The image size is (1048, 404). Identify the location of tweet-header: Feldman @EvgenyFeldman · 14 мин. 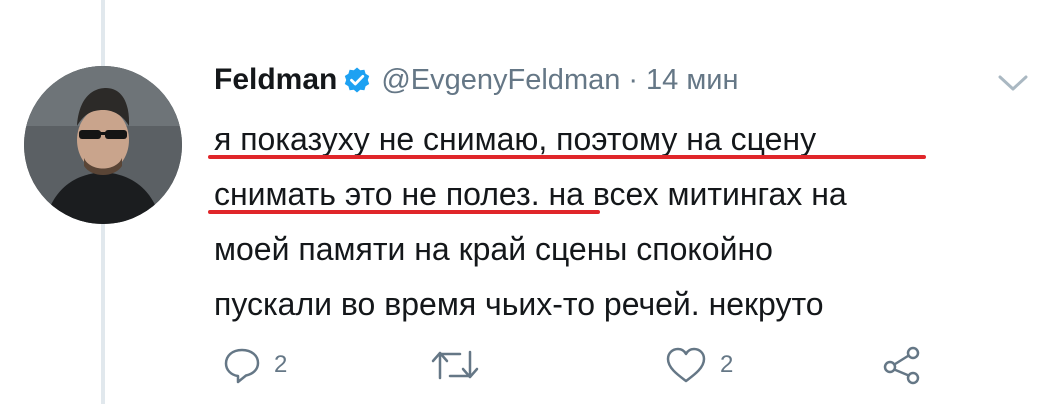
(476, 80).